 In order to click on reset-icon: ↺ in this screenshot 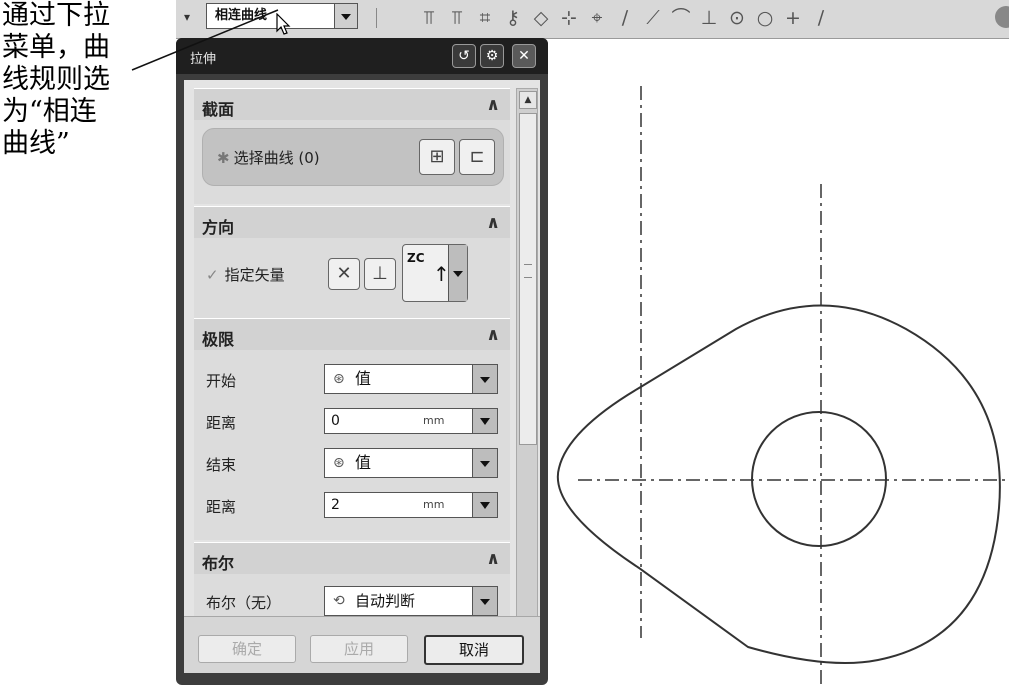, I will do `click(464, 56)`.